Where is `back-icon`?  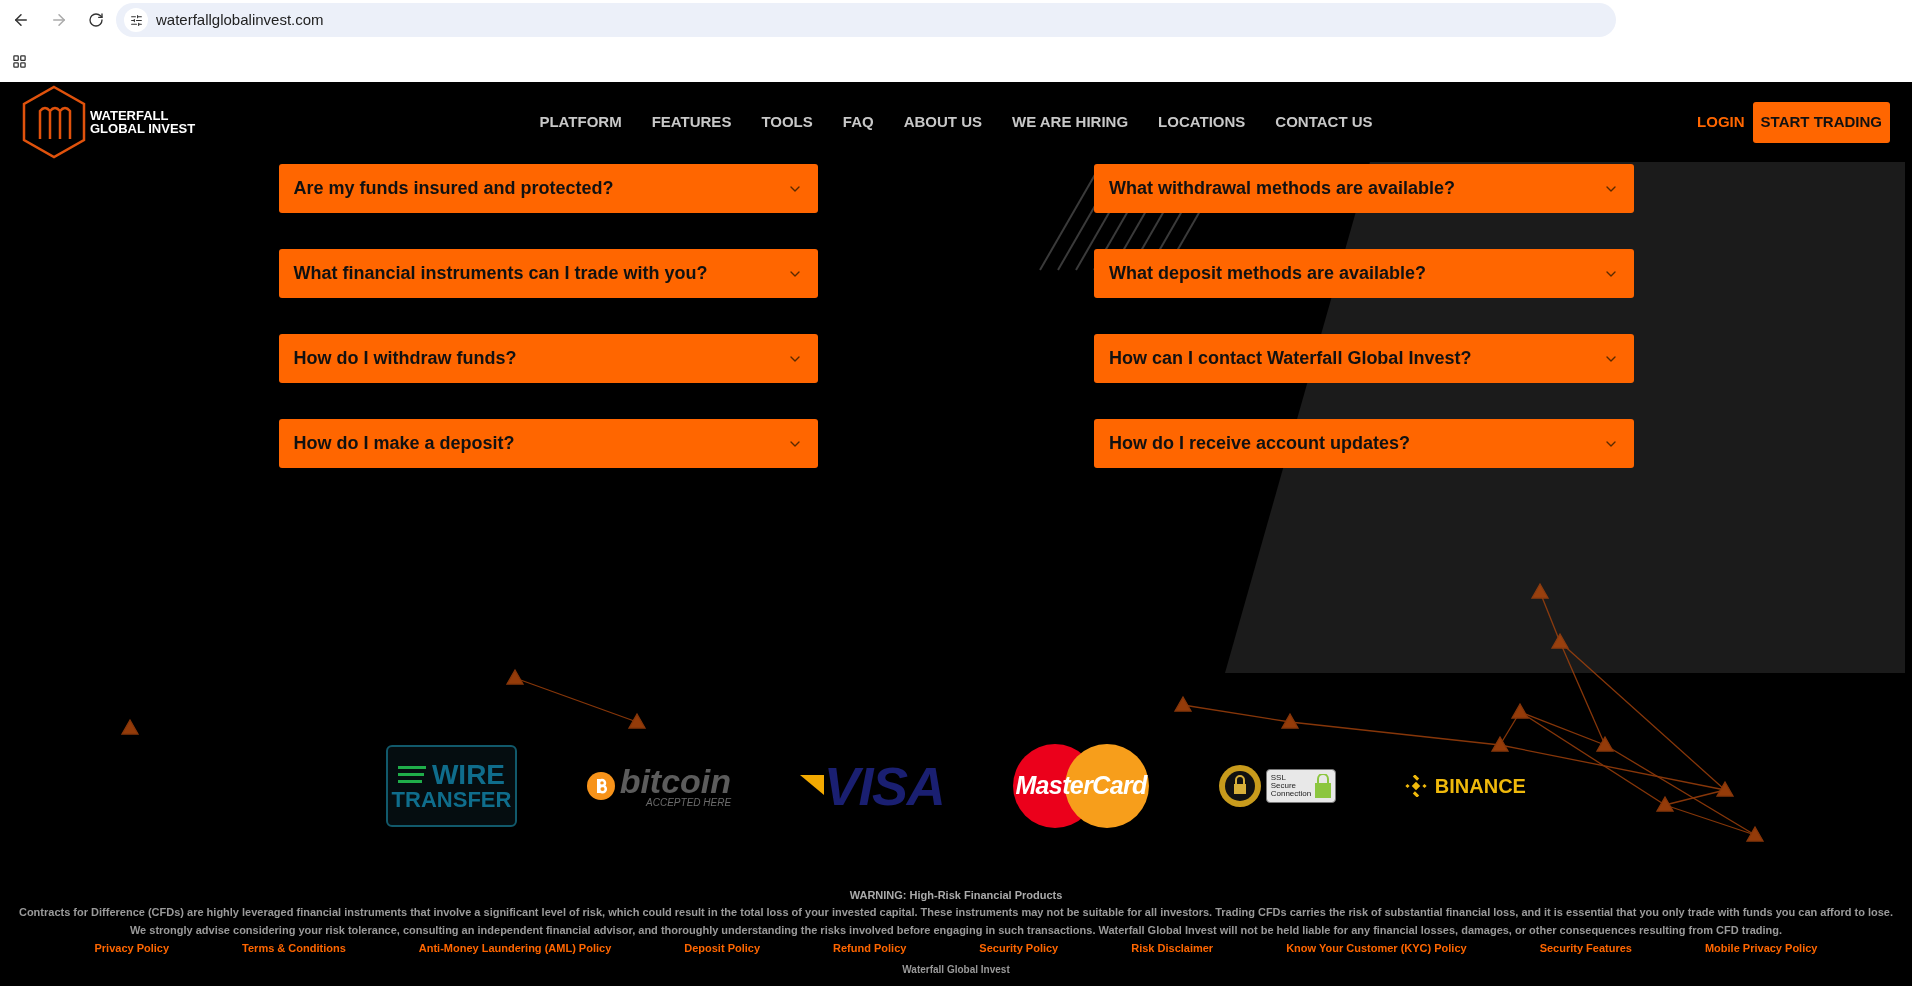
back-icon is located at coordinates (21, 20).